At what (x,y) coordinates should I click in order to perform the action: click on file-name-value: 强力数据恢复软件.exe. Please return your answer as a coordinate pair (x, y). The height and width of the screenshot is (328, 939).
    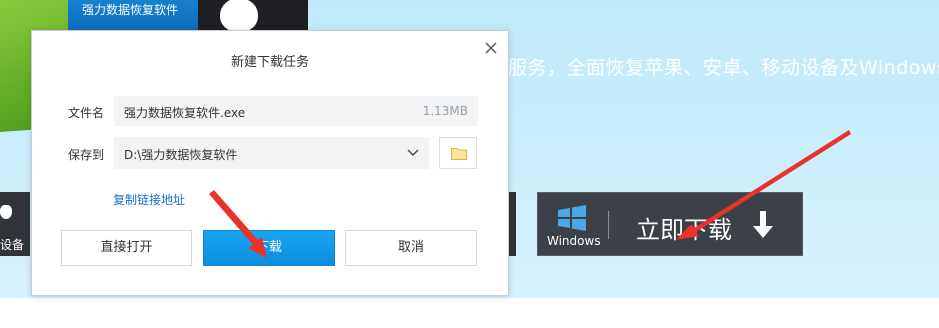
    Looking at the image, I should click on (185, 113).